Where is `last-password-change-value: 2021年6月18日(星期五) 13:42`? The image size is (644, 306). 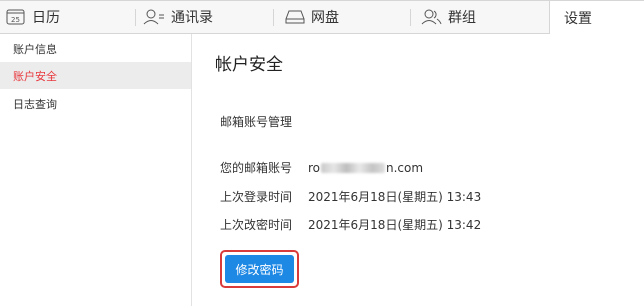 last-password-change-value: 2021年6月18日(星期五) 13:42 is located at coordinates (395, 225).